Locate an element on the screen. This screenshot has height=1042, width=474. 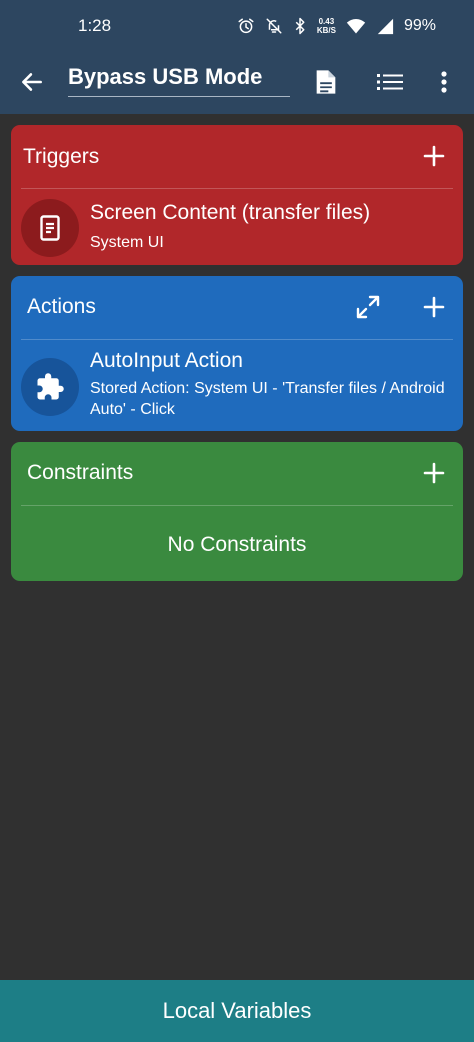
alarm-icon is located at coordinates (246, 26).